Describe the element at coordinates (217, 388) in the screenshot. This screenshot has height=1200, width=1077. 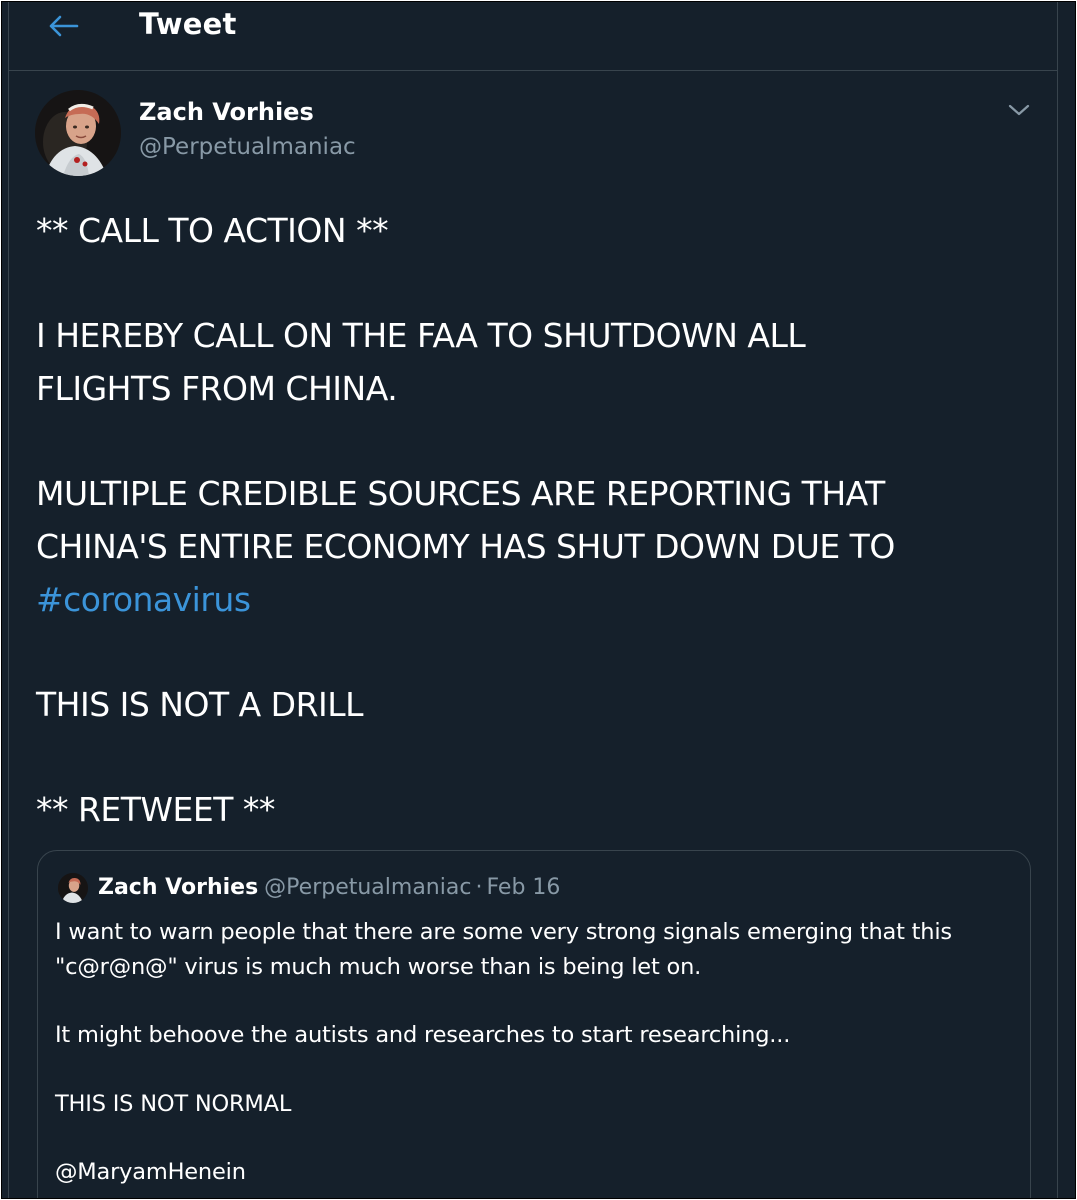
I see `tweet-line: FLIGHTS FROM CHINA.` at that location.